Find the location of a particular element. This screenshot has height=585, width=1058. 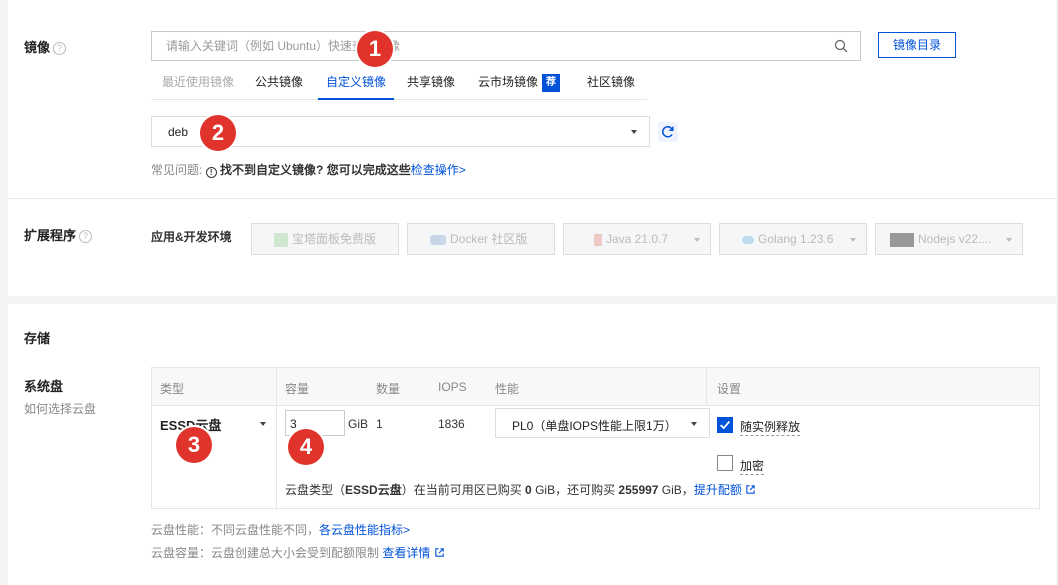

header-iops: IOPS is located at coordinates (452, 387).